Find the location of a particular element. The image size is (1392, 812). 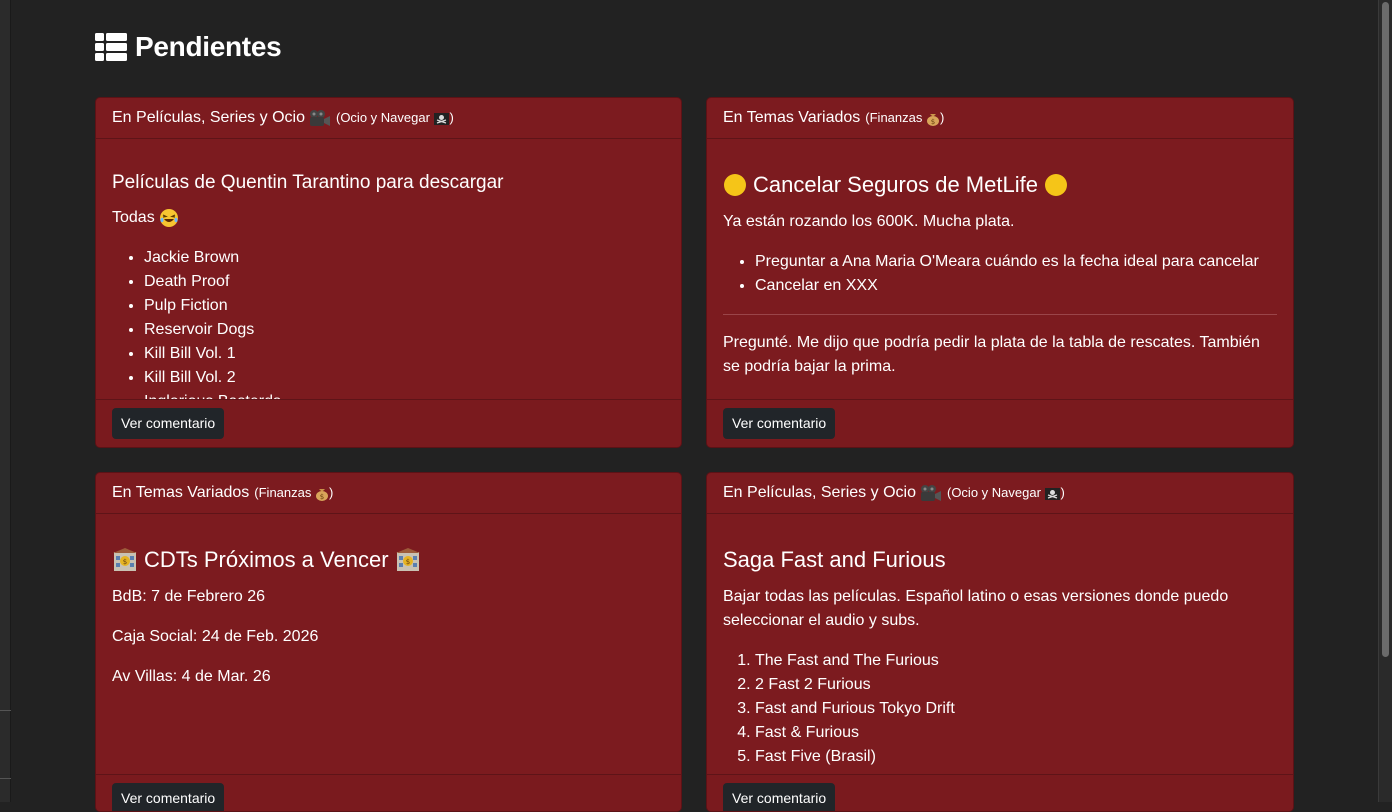

list-item: Jackie Brown is located at coordinates (404, 258).